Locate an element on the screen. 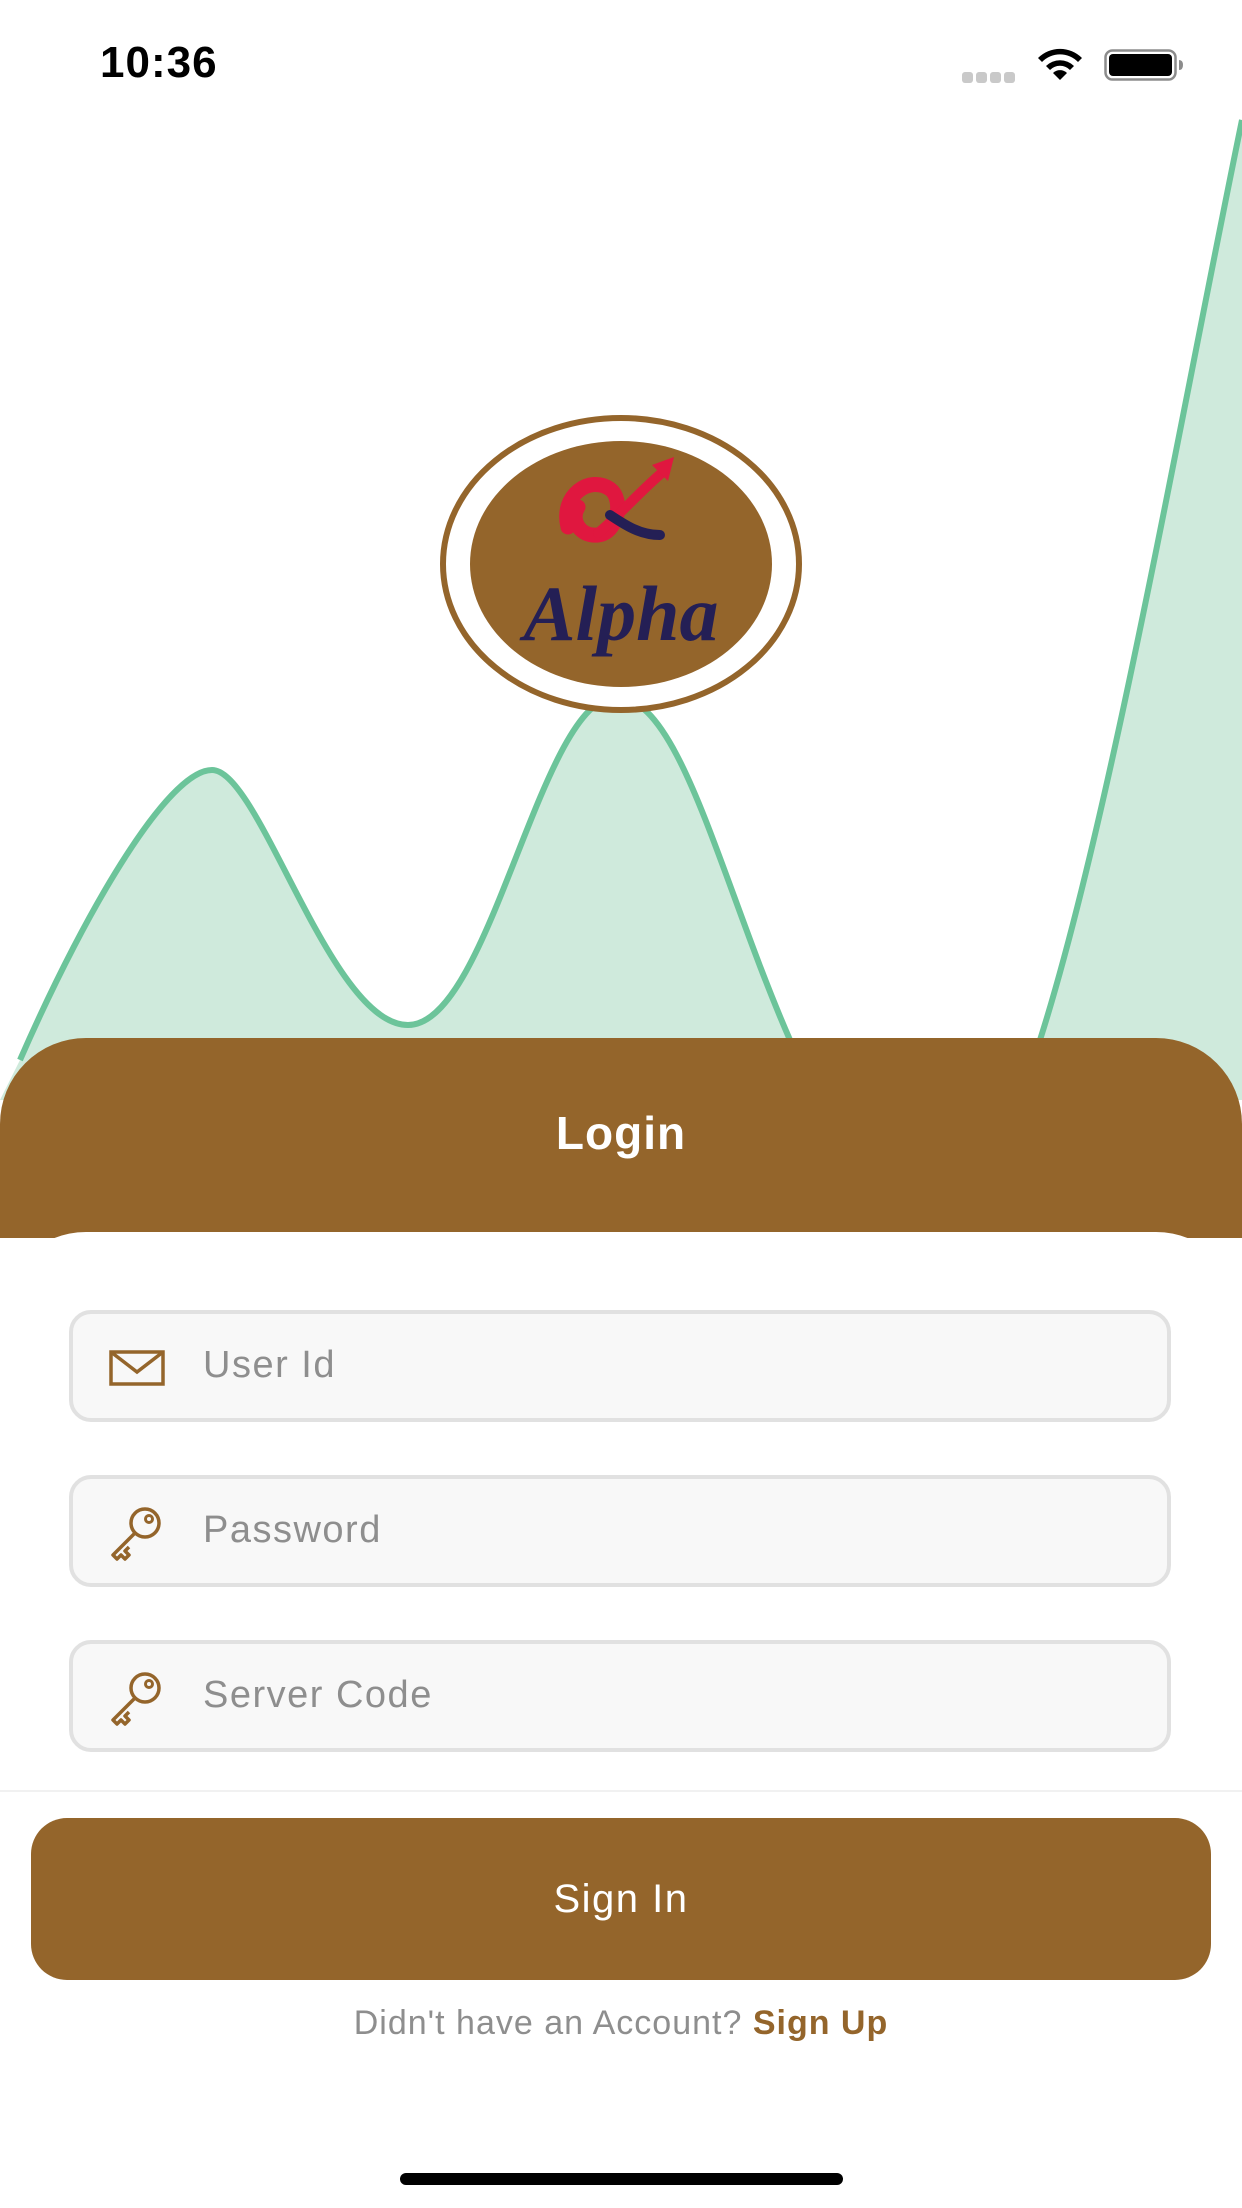 The width and height of the screenshot is (1242, 2208). sign-in-label: Sign In is located at coordinates (621, 1898).